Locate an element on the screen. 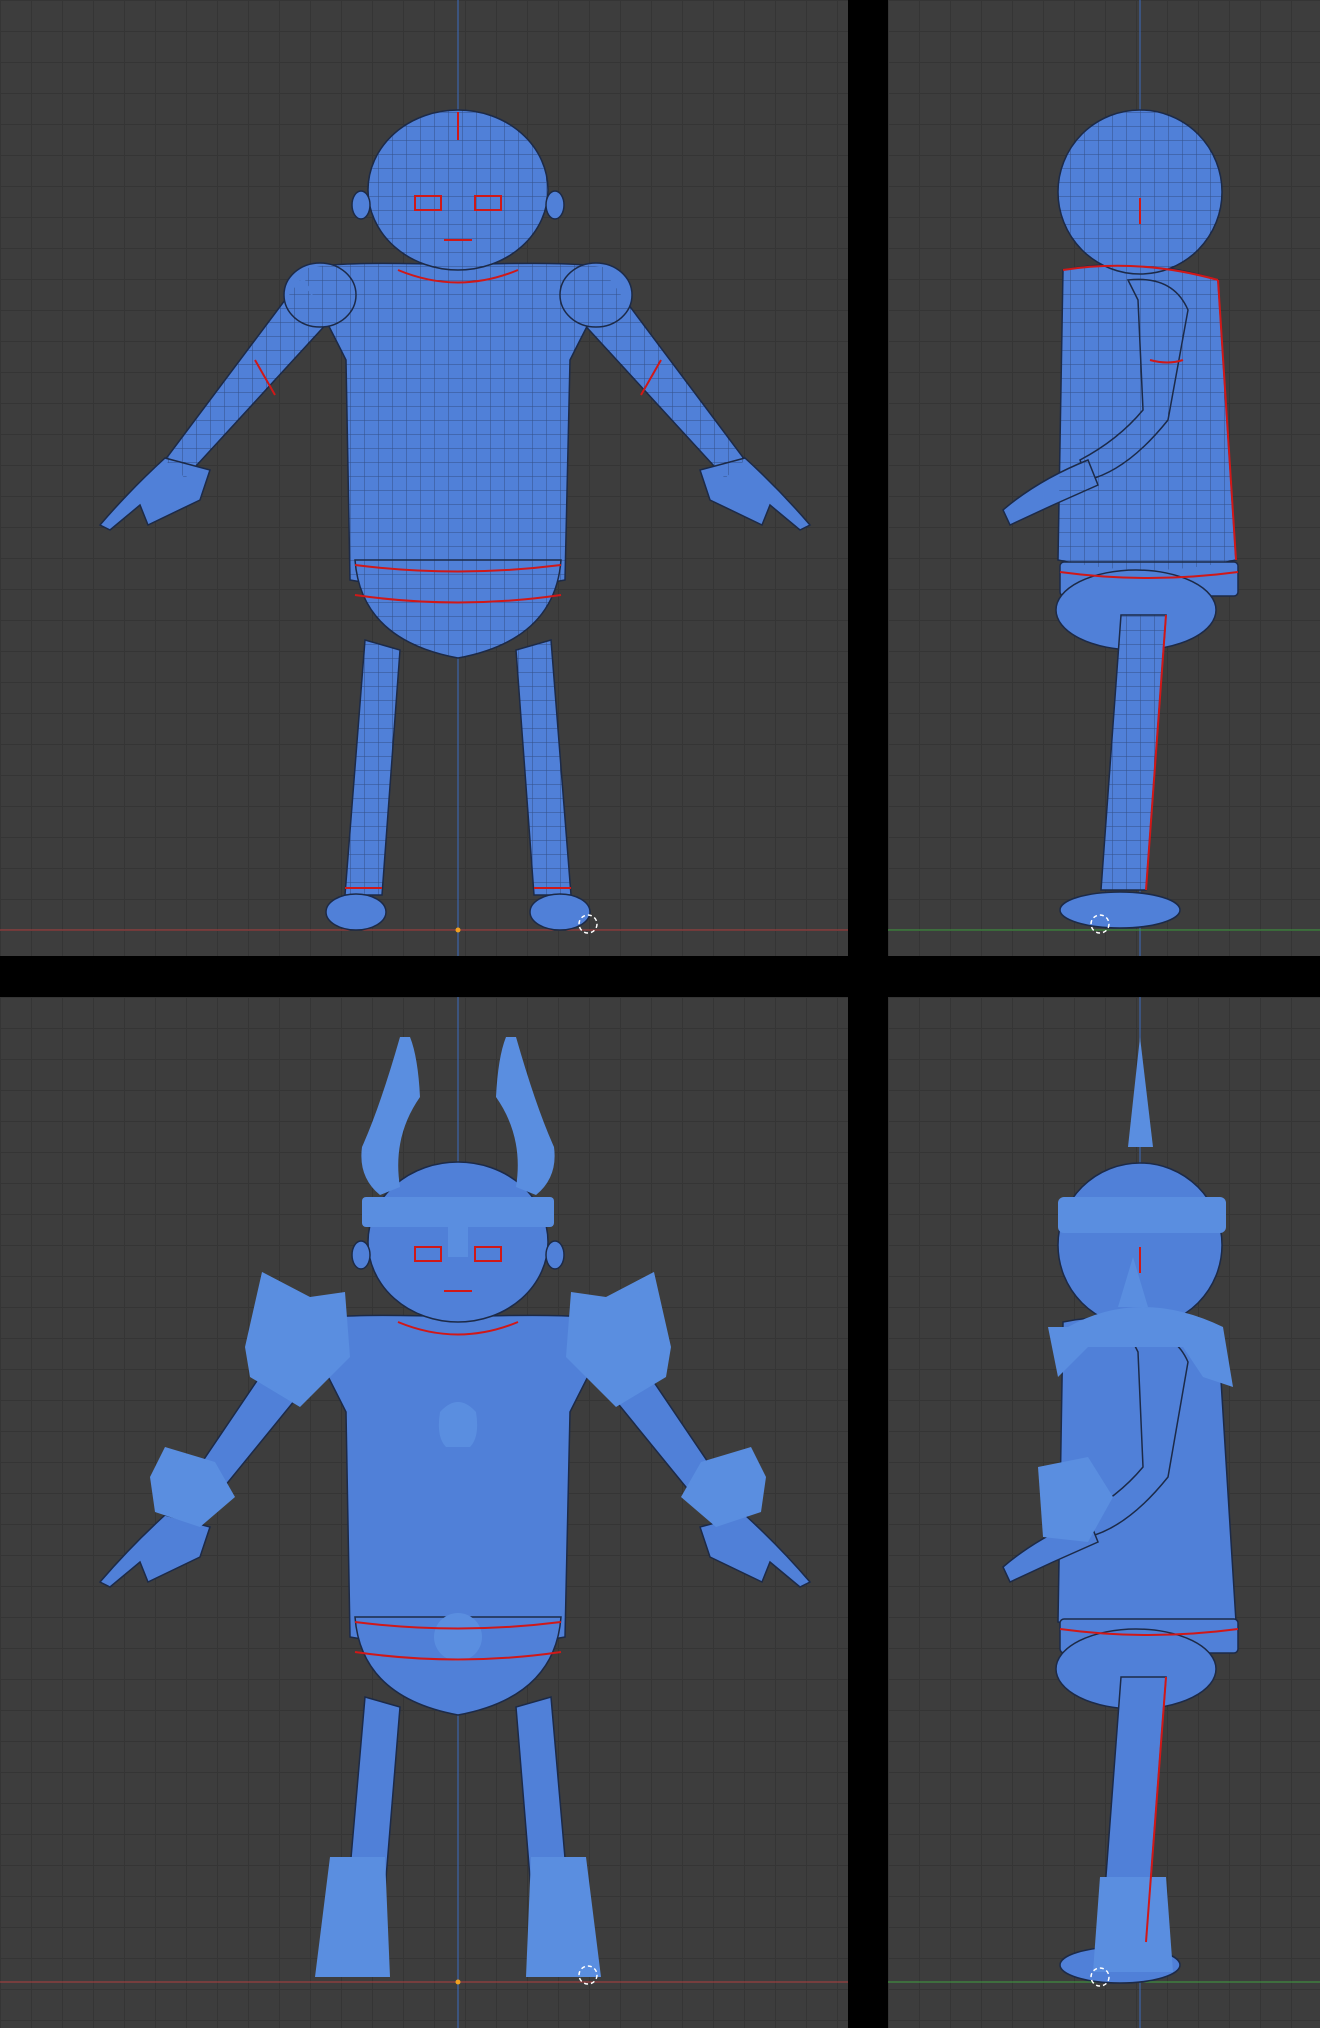 Image resolution: width=1320 pixels, height=2028 pixels. boot-left is located at coordinates (352, 1917).